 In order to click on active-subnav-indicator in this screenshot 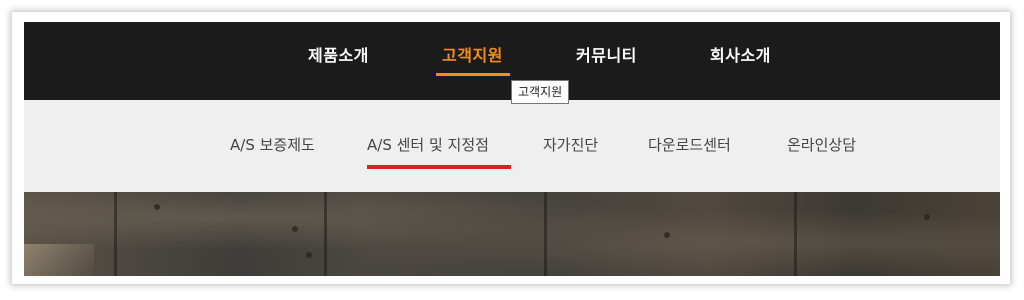, I will do `click(439, 167)`.